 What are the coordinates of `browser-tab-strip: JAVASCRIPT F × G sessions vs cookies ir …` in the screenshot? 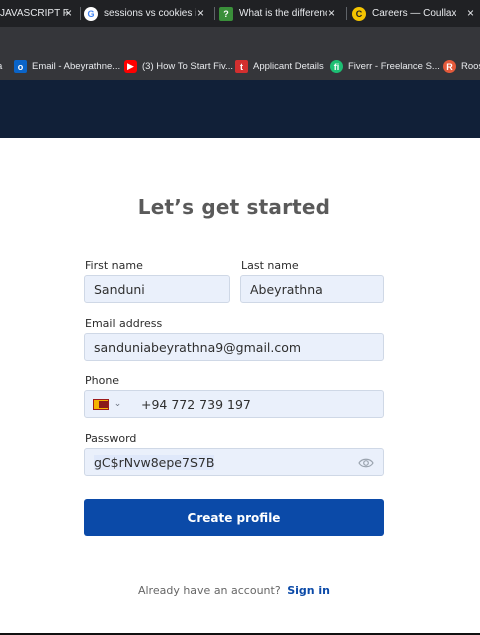 It's located at (240, 13).